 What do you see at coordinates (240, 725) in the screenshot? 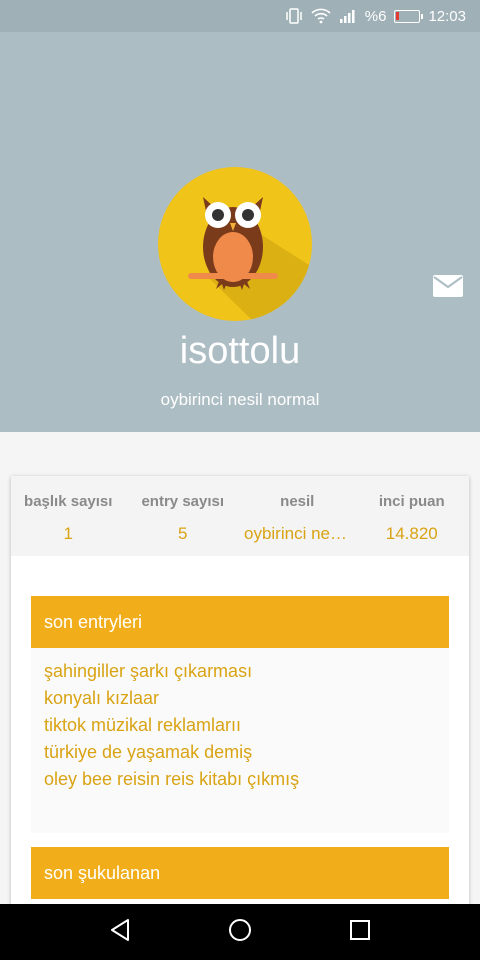
I see `entry-link: tiktok müzikal reklamlarıı` at bounding box center [240, 725].